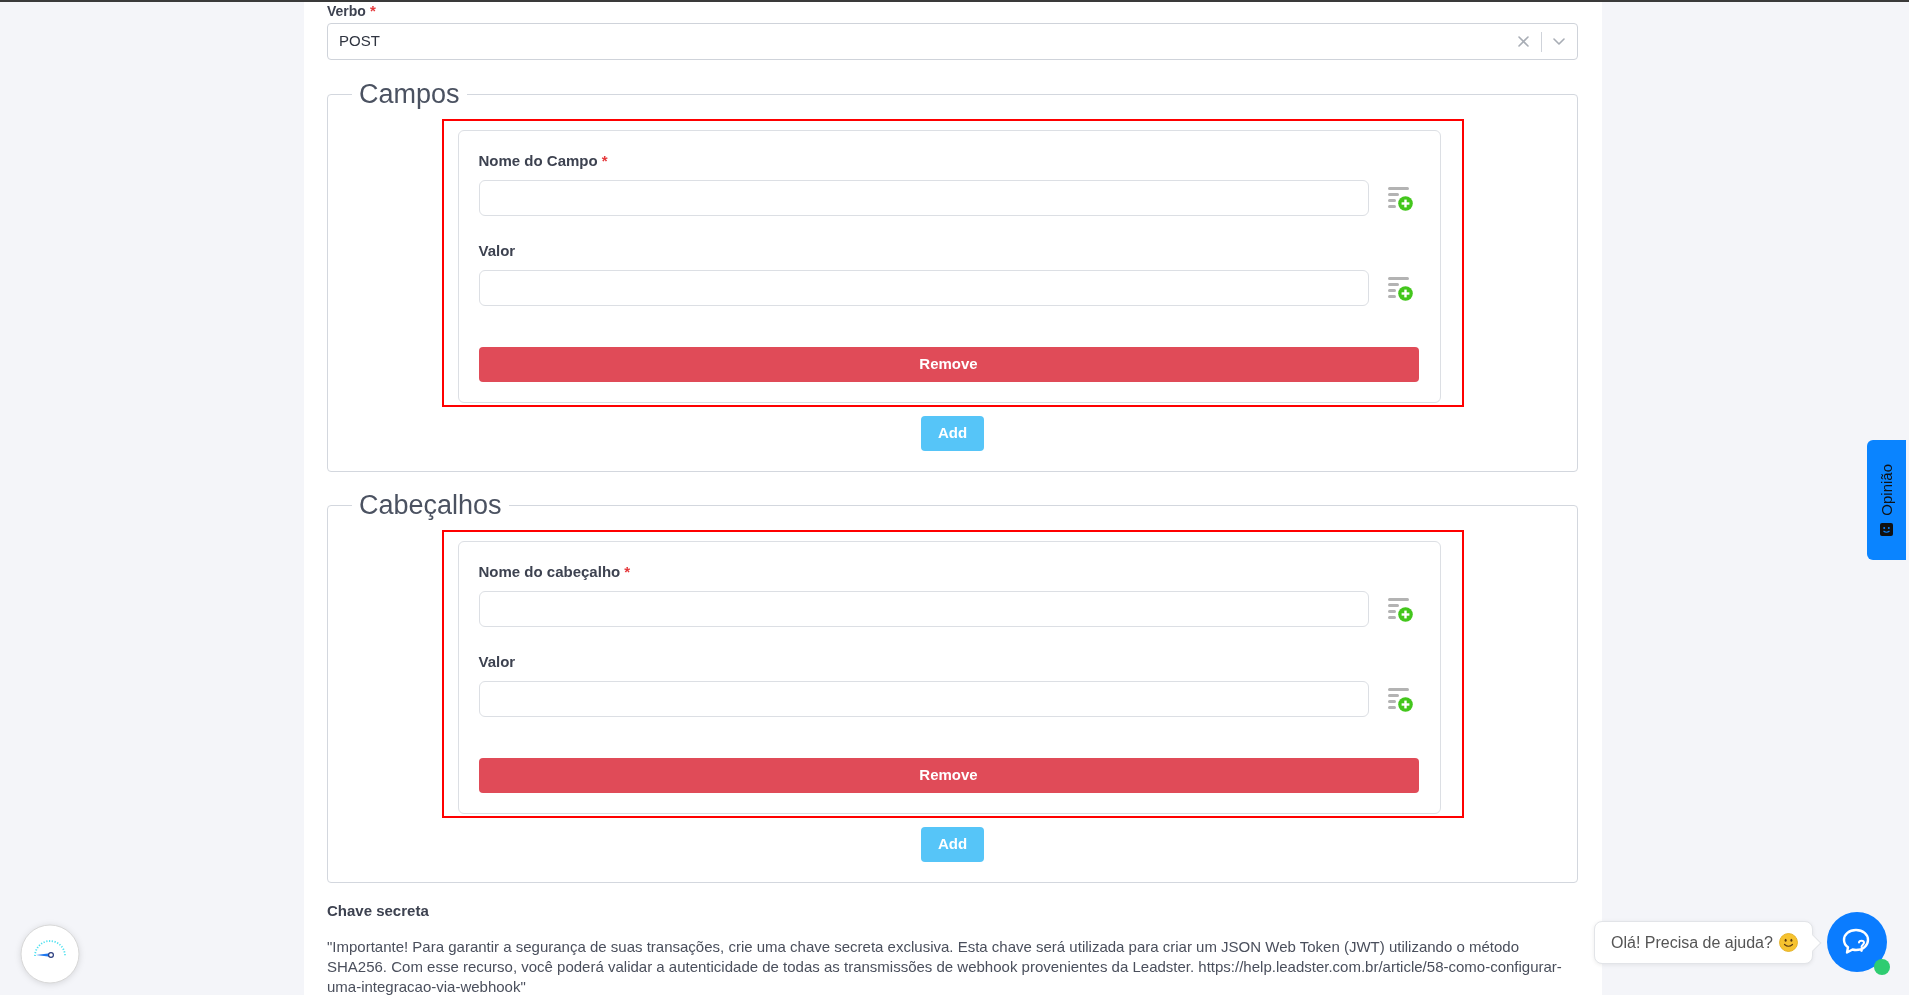  I want to click on clear-icon, so click(1523, 41).